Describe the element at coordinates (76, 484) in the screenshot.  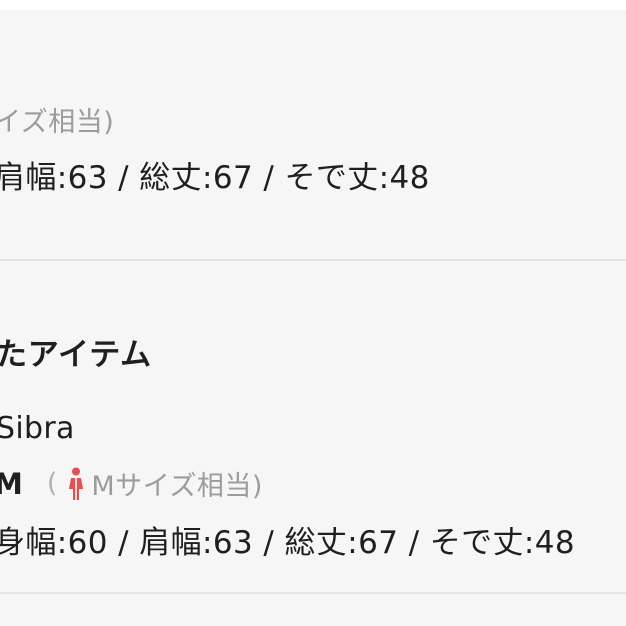
I see `woman-icon` at that location.